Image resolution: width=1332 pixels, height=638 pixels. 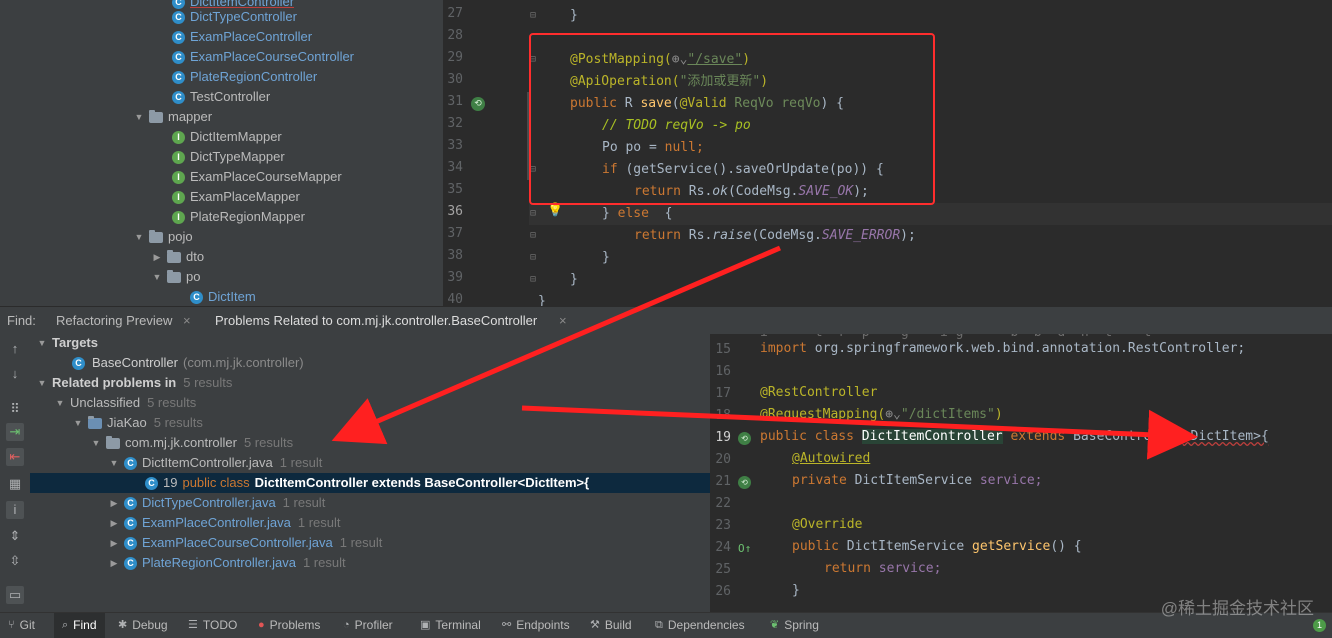 What do you see at coordinates (368, 625) in the screenshot?
I see `status-profiler: ◔ Profiler` at bounding box center [368, 625].